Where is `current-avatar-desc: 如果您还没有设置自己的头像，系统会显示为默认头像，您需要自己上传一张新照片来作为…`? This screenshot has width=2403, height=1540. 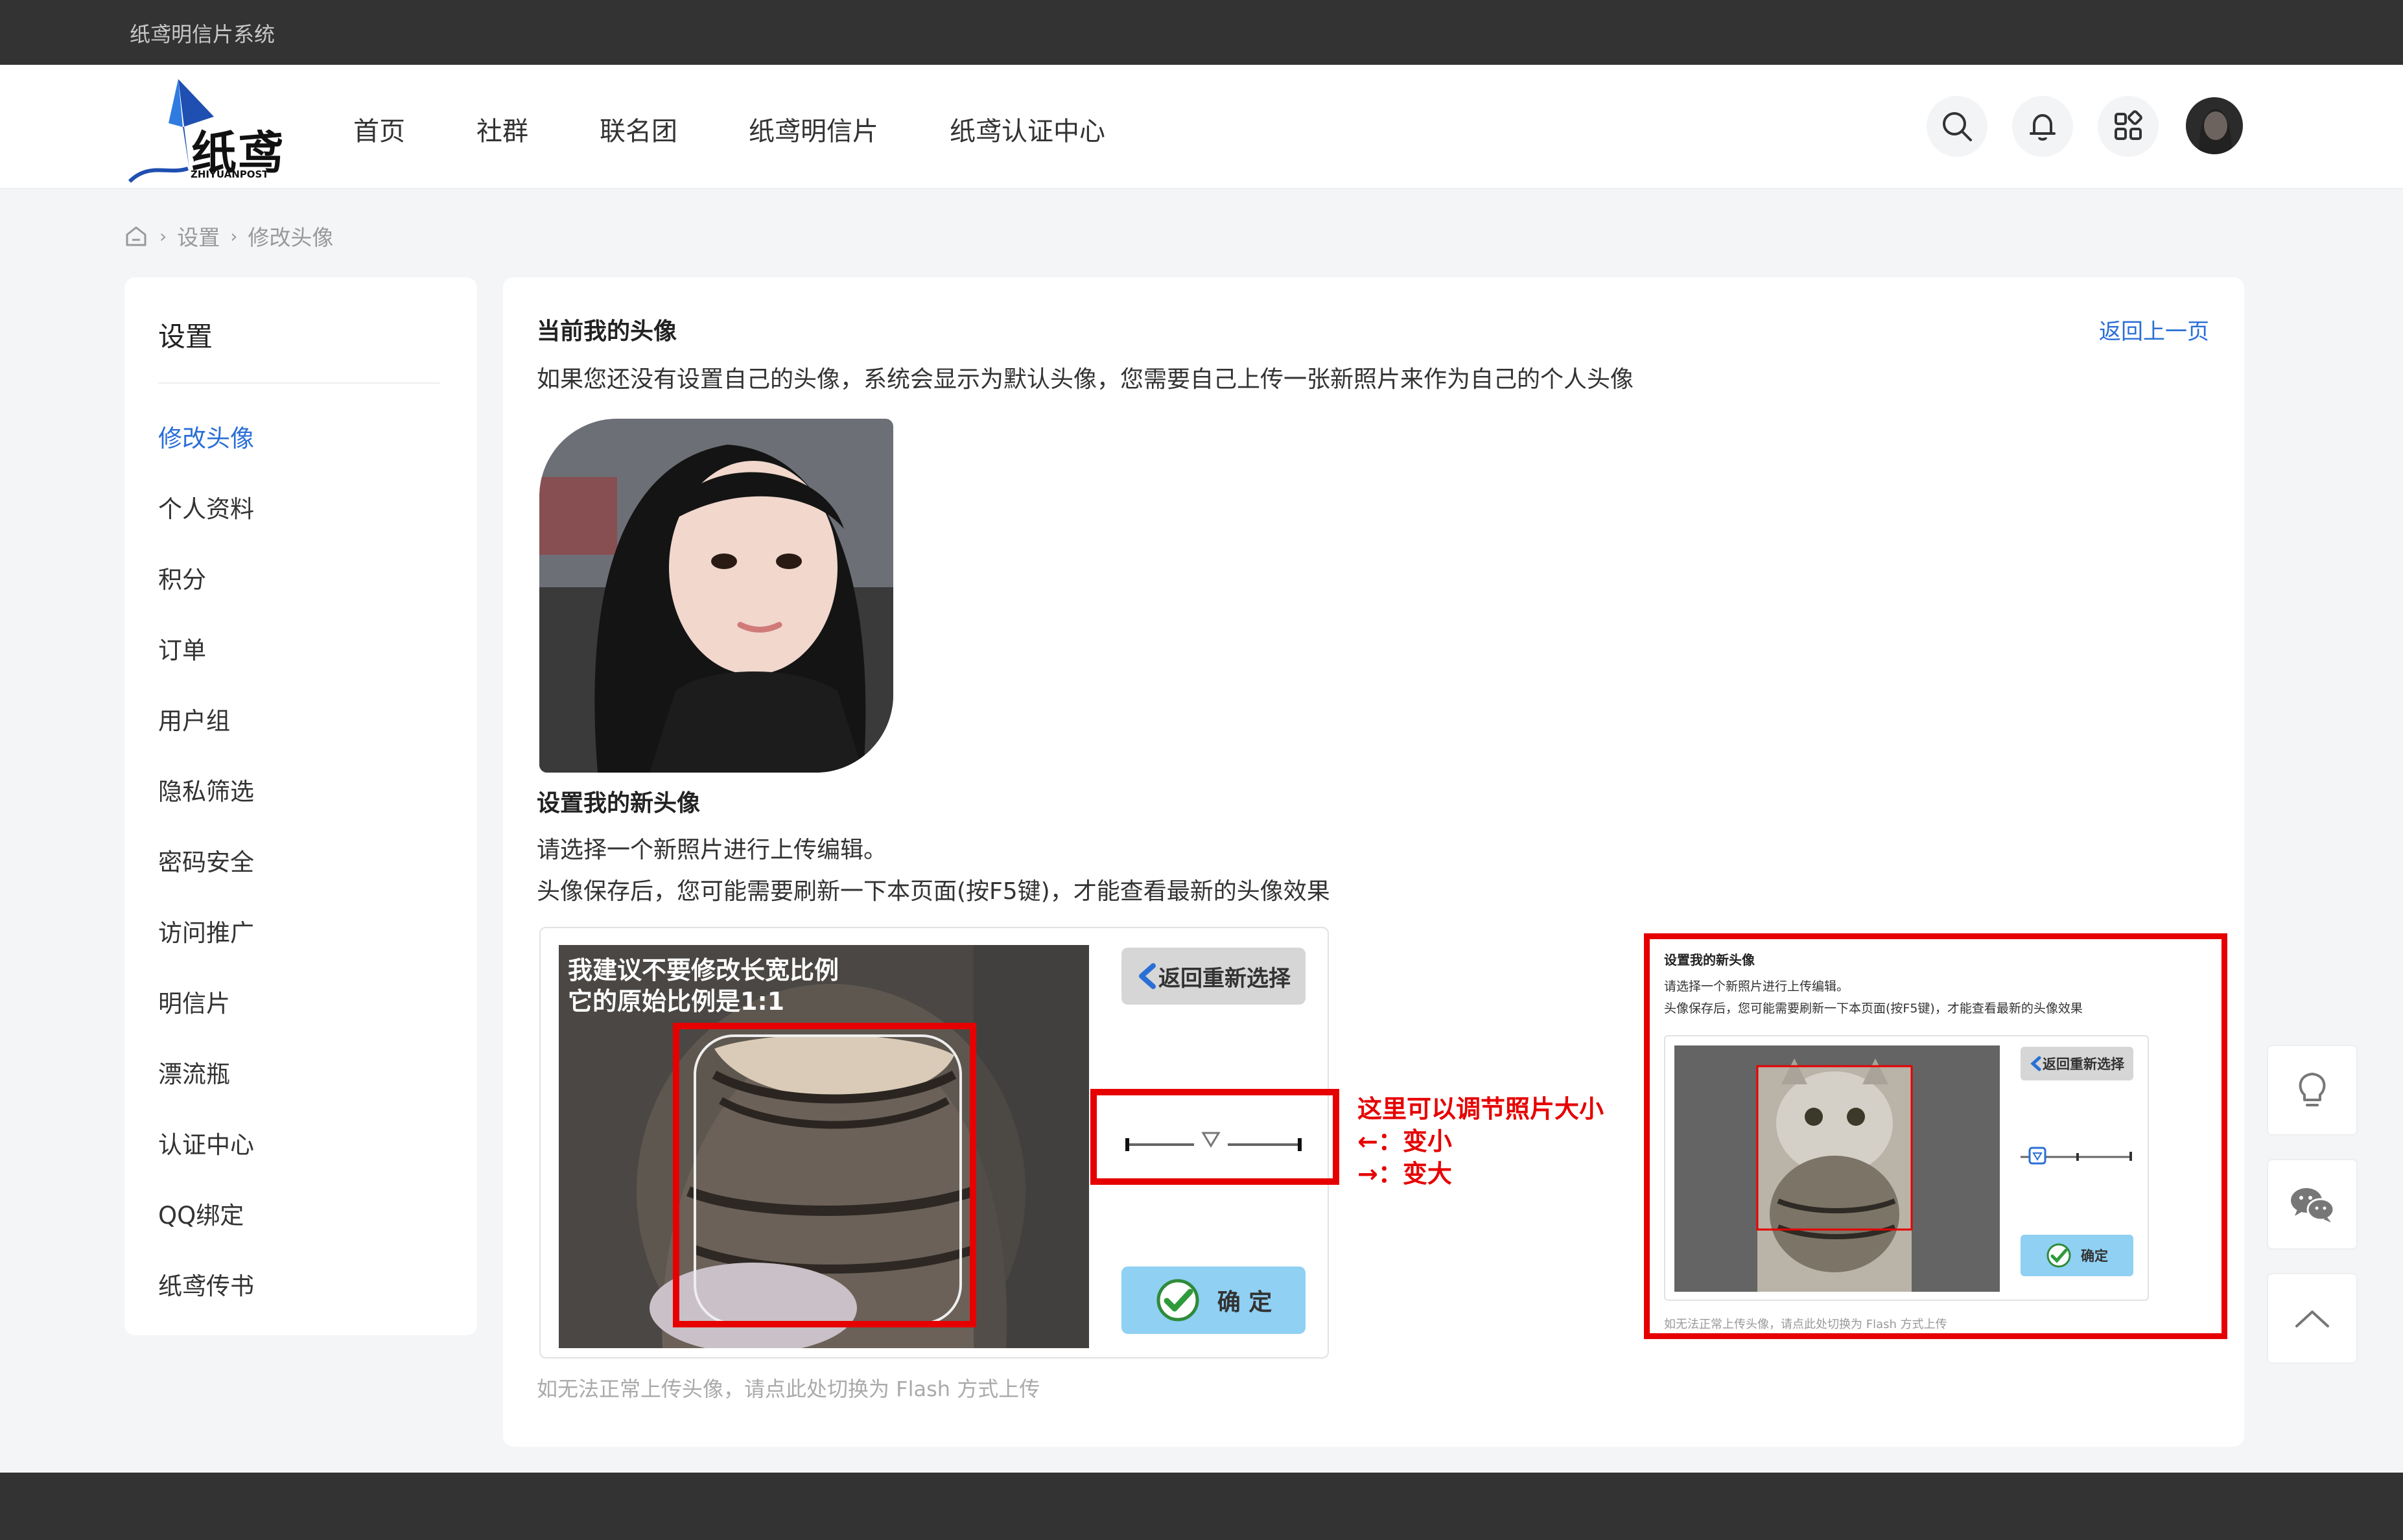
current-avatar-desc: 如果您还没有设置自己的头像，系统会显示为默认头像，您需要自己上传一张新照片来作为… is located at coordinates (1085, 379).